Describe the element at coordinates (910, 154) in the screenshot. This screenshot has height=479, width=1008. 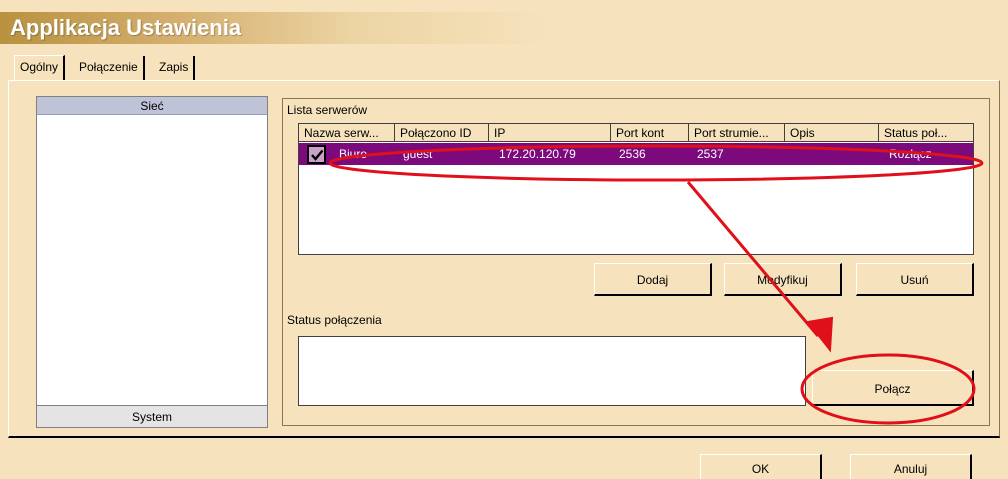
I see `server-status: Rozłącz` at that location.